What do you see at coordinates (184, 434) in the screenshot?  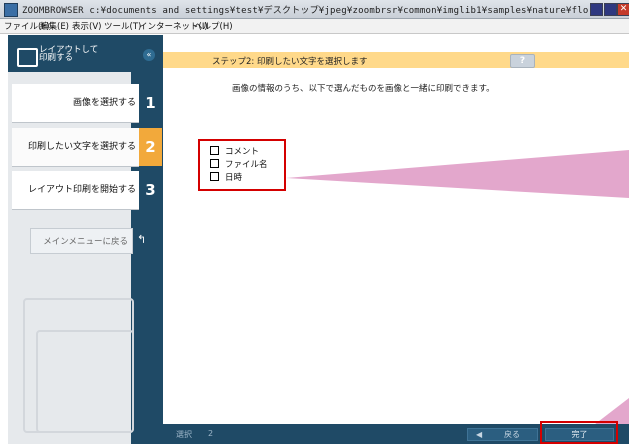 I see `selection-label: 選択` at bounding box center [184, 434].